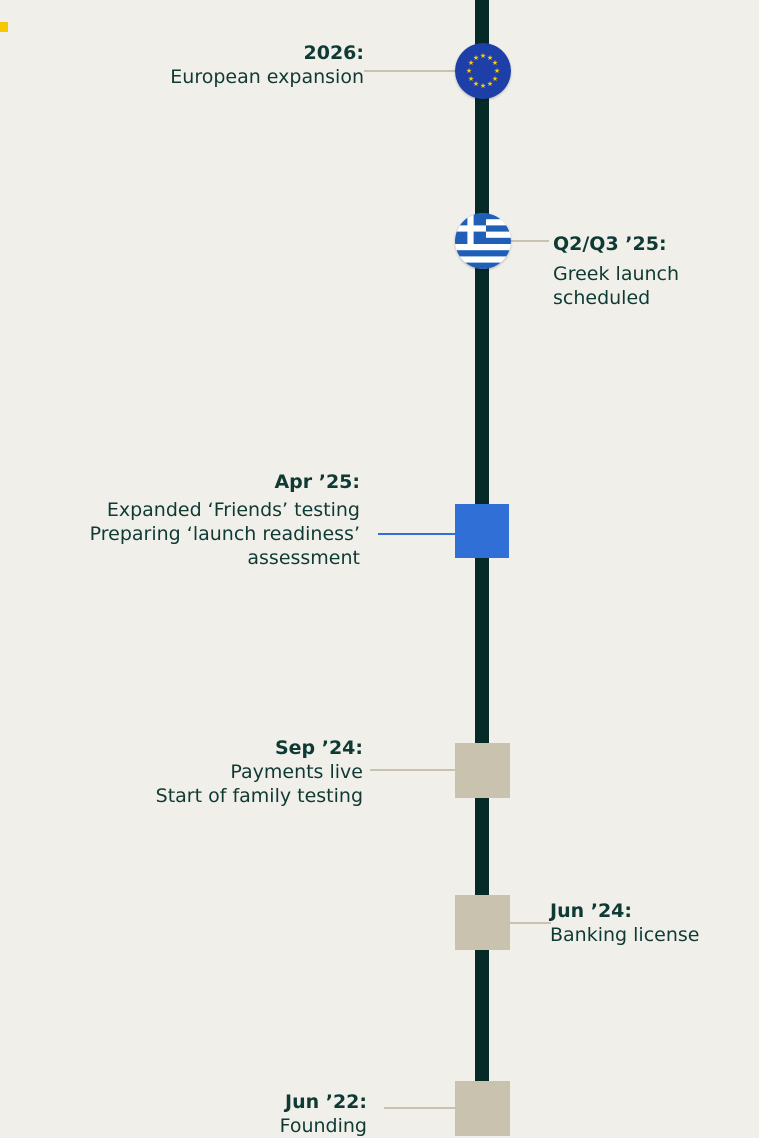  I want to click on milestone-label-jun-22: Jun ’22: Founding, so click(323, 1114).